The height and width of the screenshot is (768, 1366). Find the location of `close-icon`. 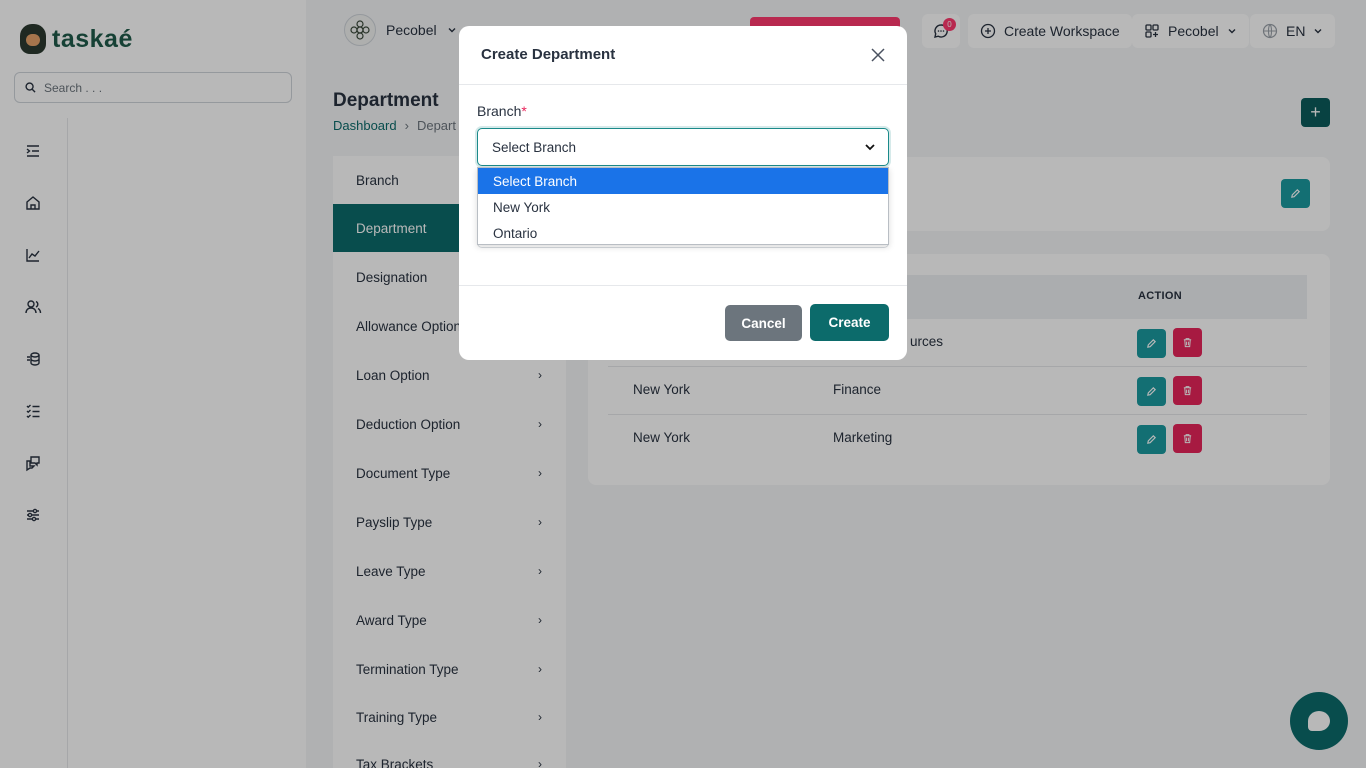

close-icon is located at coordinates (878, 55).